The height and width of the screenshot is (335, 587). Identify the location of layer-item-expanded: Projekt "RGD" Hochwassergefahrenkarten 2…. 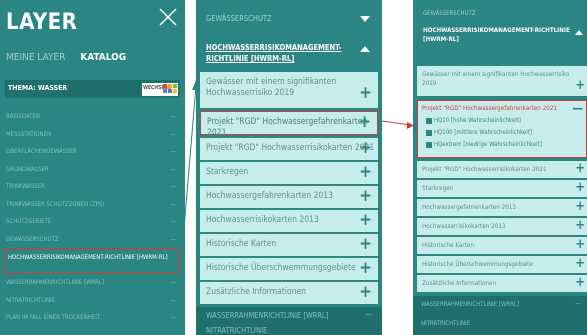
(489, 108).